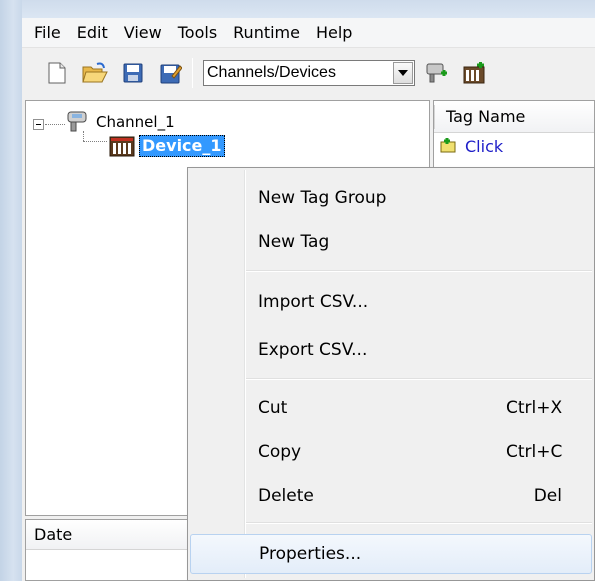  What do you see at coordinates (135, 122) in the screenshot?
I see `tree-item-label: Channel_1` at bounding box center [135, 122].